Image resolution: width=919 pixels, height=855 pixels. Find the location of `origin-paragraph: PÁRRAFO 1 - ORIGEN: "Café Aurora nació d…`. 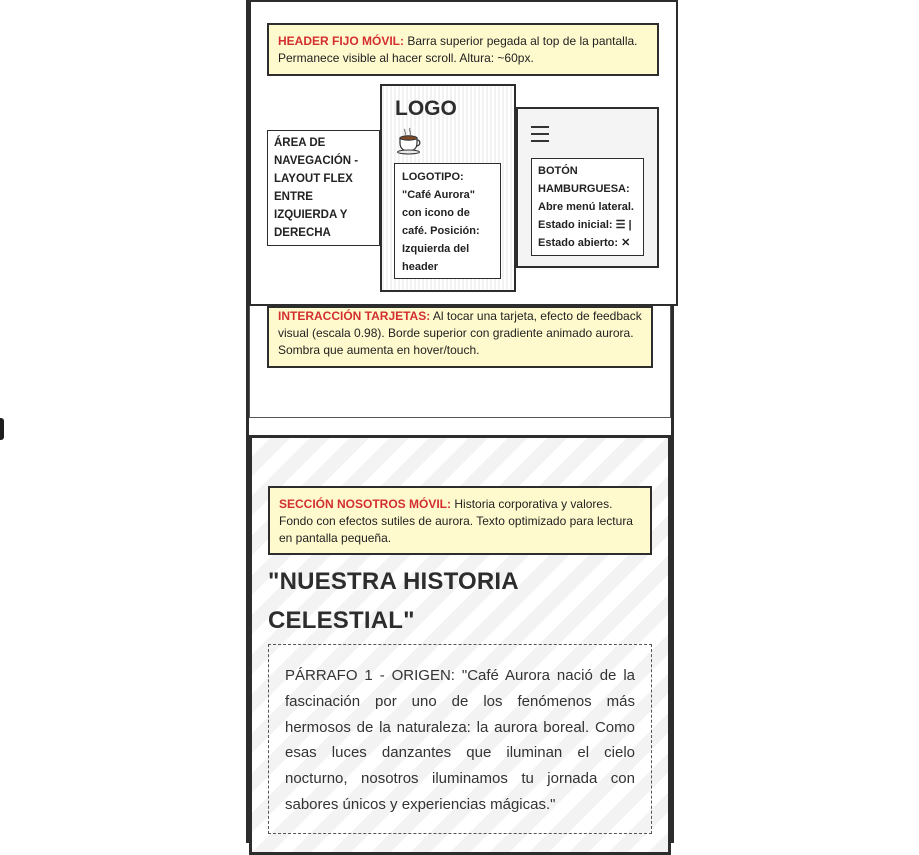

origin-paragraph: PÁRRAFO 1 - ORIGEN: "Café Aurora nació d… is located at coordinates (460, 739).